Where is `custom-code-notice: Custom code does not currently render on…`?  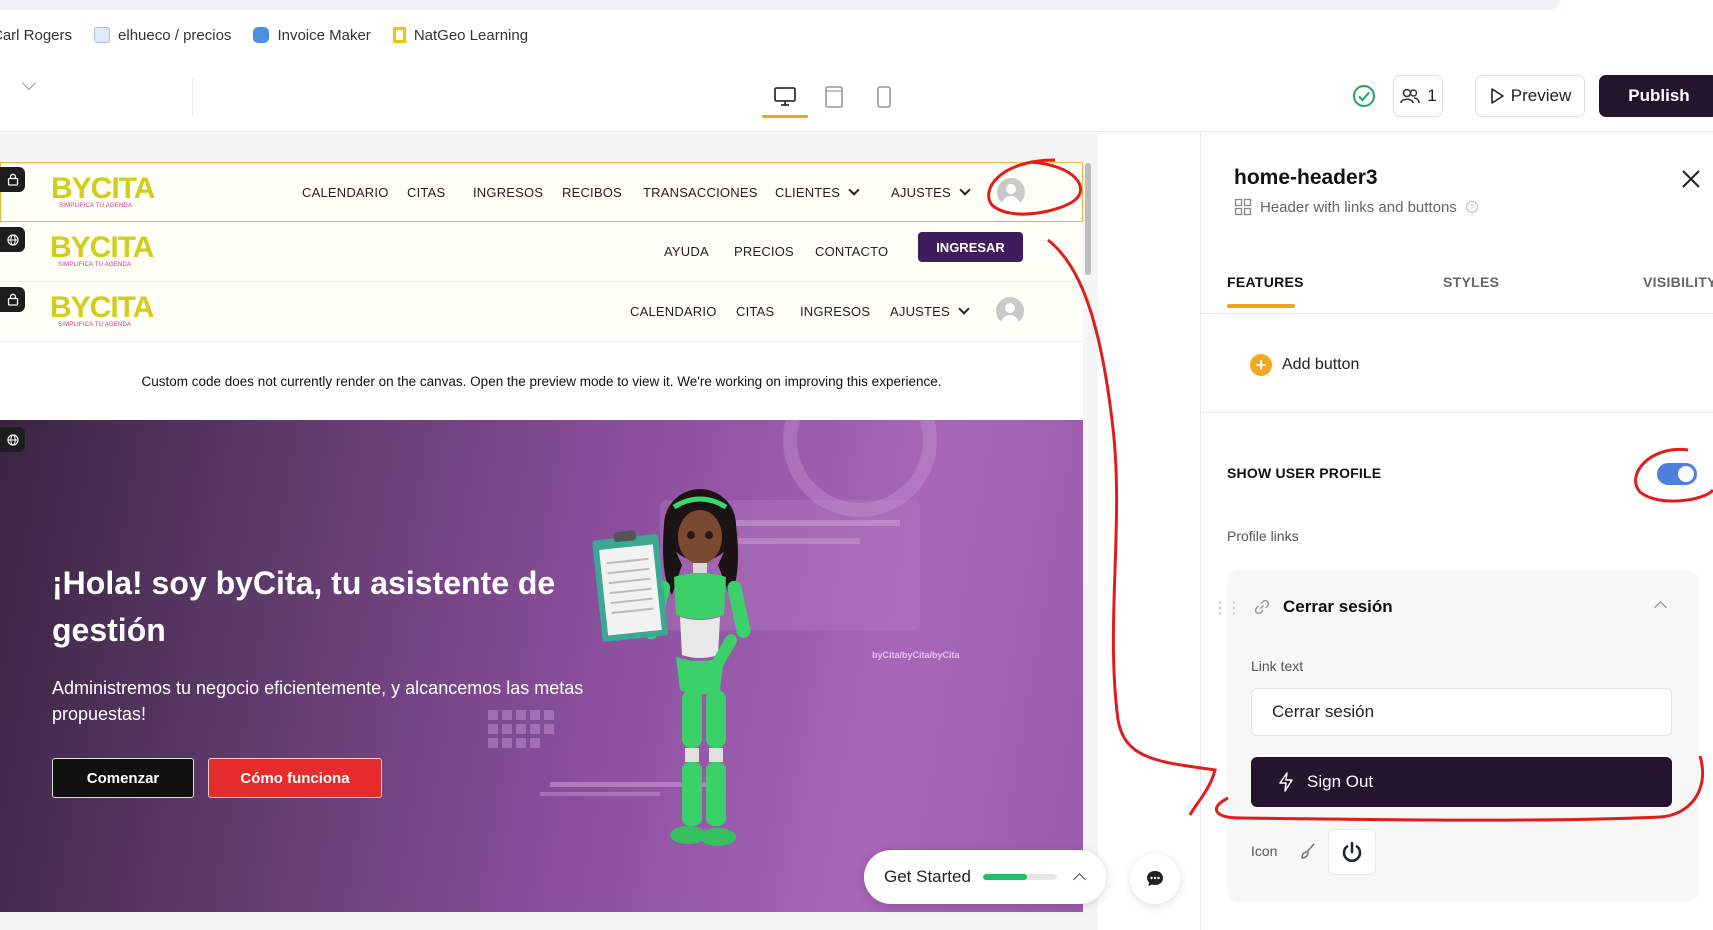 custom-code-notice: Custom code does not currently render on… is located at coordinates (541, 381).